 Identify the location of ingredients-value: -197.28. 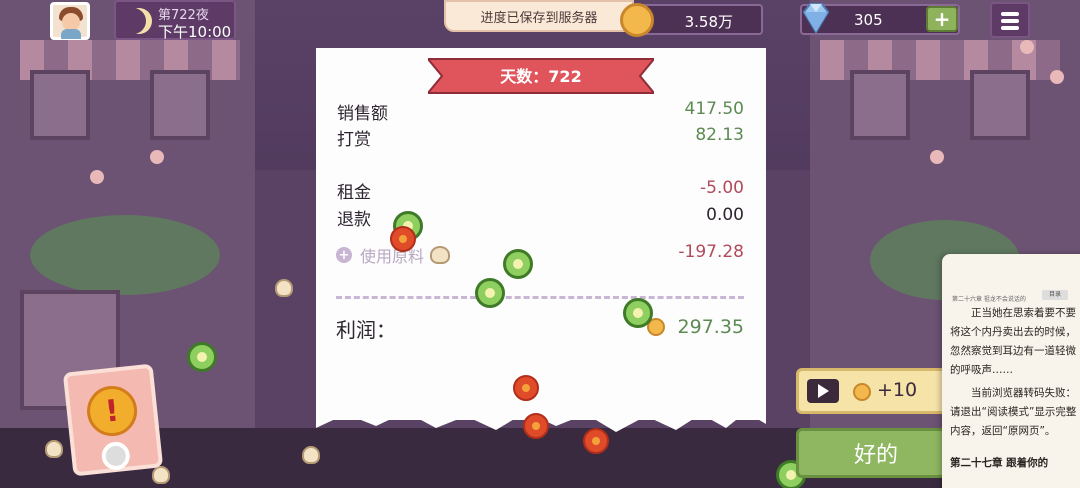
(711, 252).